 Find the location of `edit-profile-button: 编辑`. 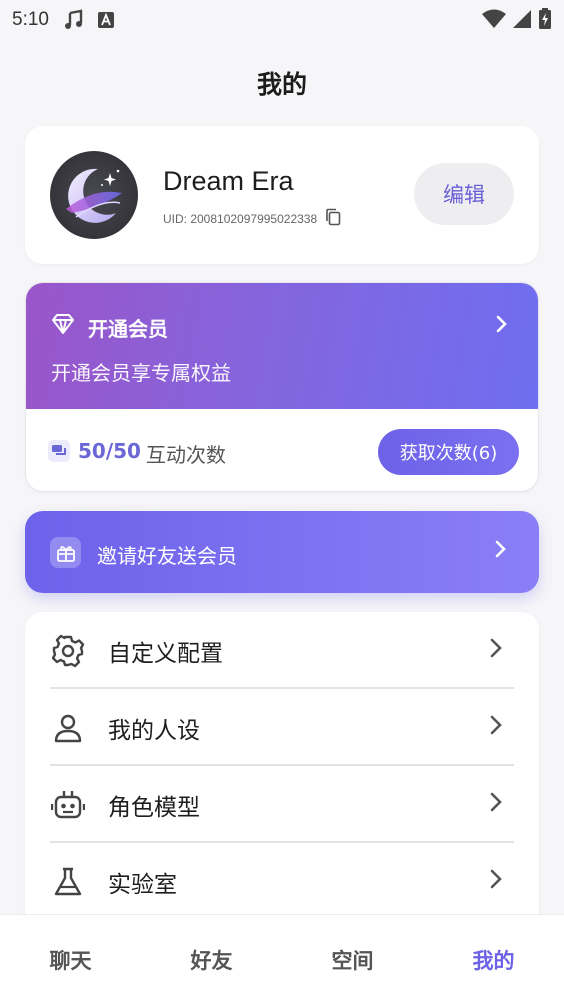

edit-profile-button: 编辑 is located at coordinates (464, 194).